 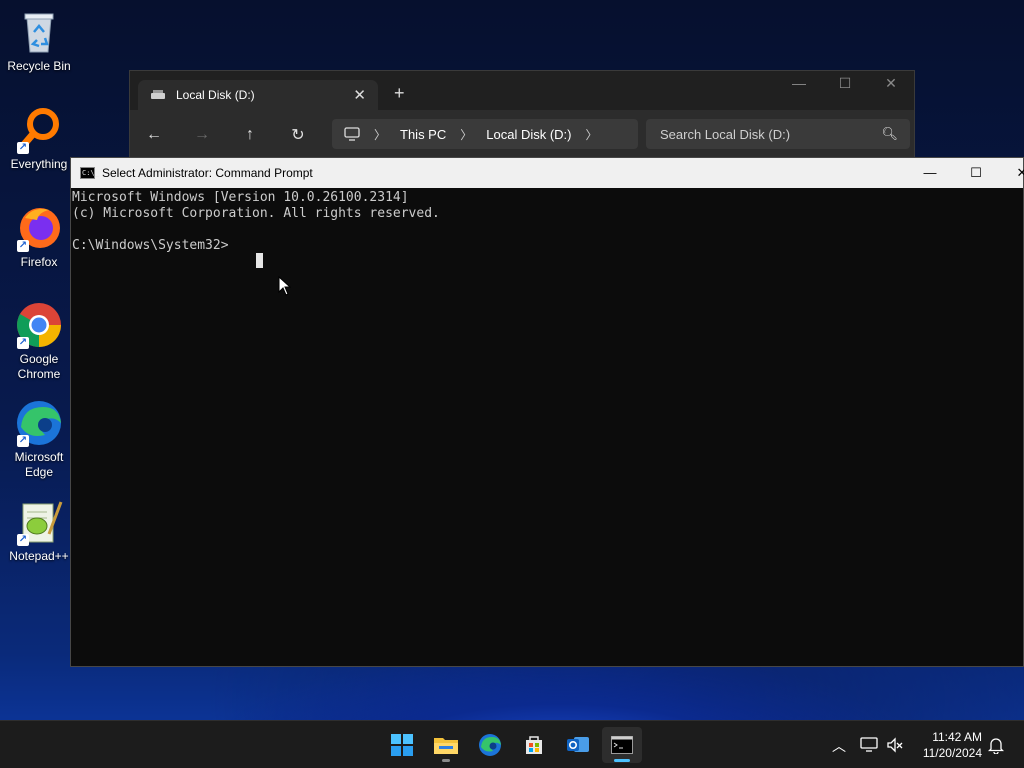 I want to click on store-icon, so click(x=534, y=745).